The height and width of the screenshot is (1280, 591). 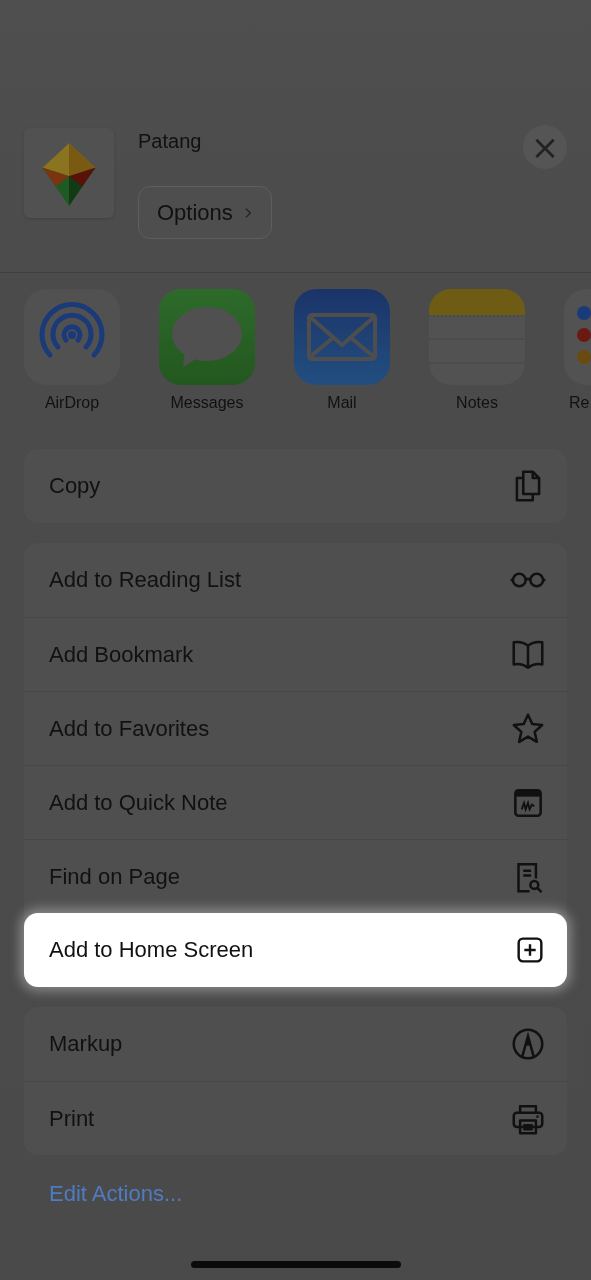 I want to click on action-row: Markup, so click(x=295, y=1044).